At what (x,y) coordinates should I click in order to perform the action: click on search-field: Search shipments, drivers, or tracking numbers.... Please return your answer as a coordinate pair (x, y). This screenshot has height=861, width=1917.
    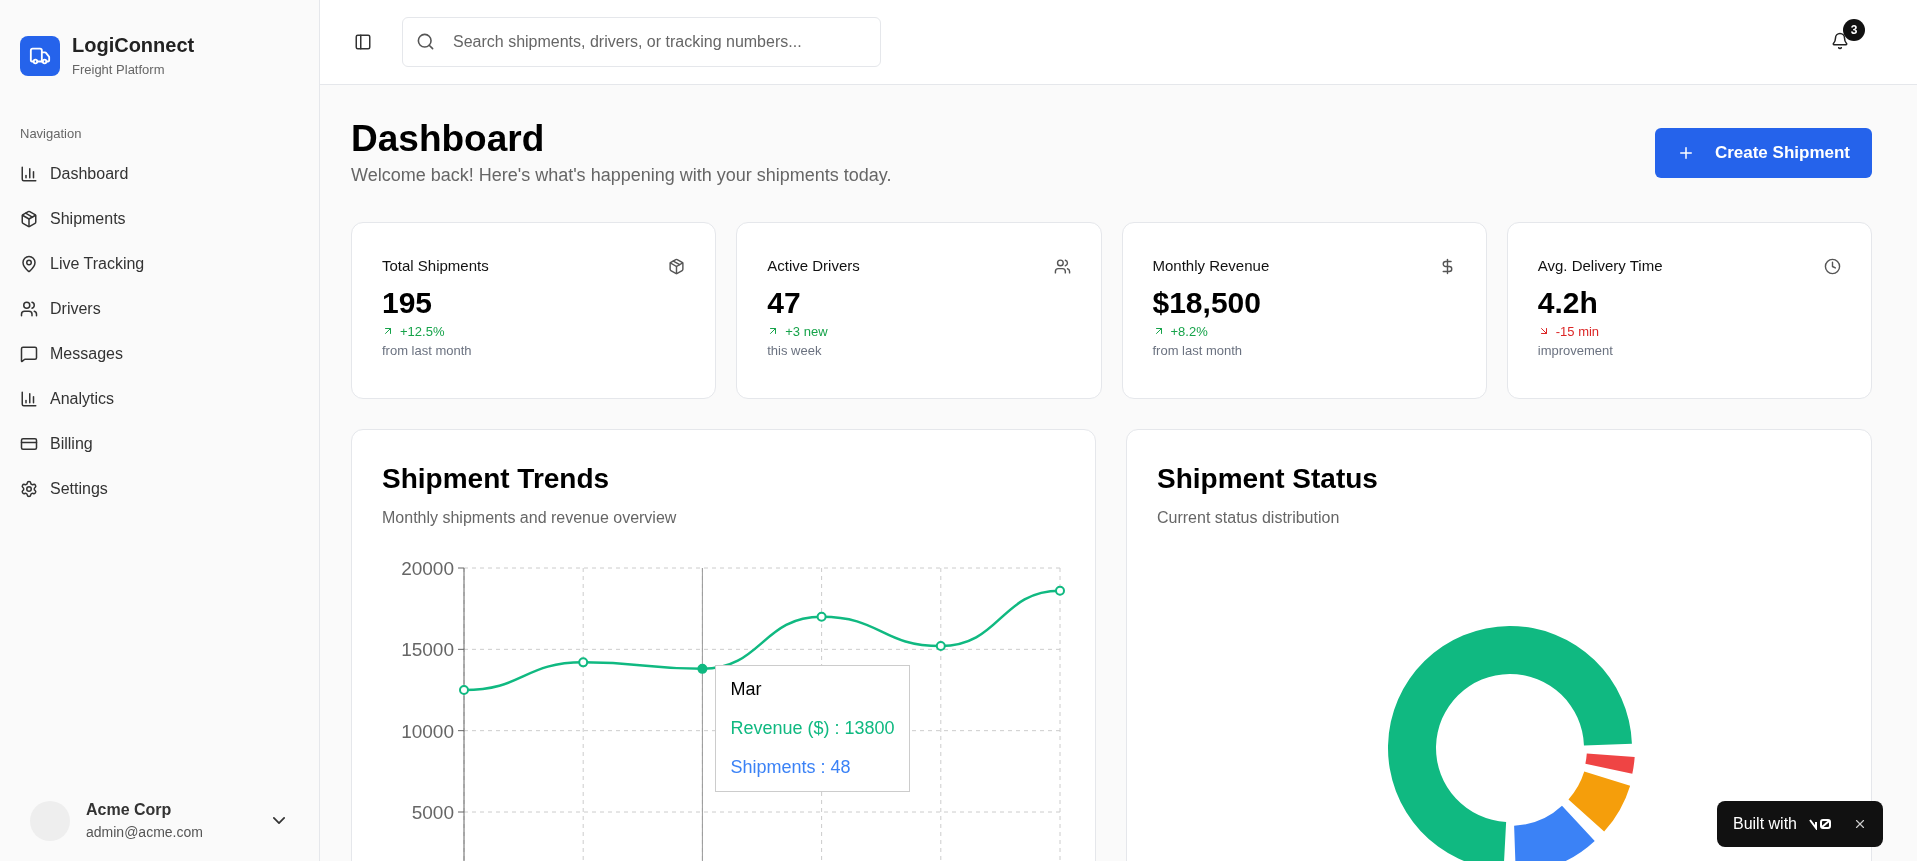
    Looking at the image, I should click on (641, 42).